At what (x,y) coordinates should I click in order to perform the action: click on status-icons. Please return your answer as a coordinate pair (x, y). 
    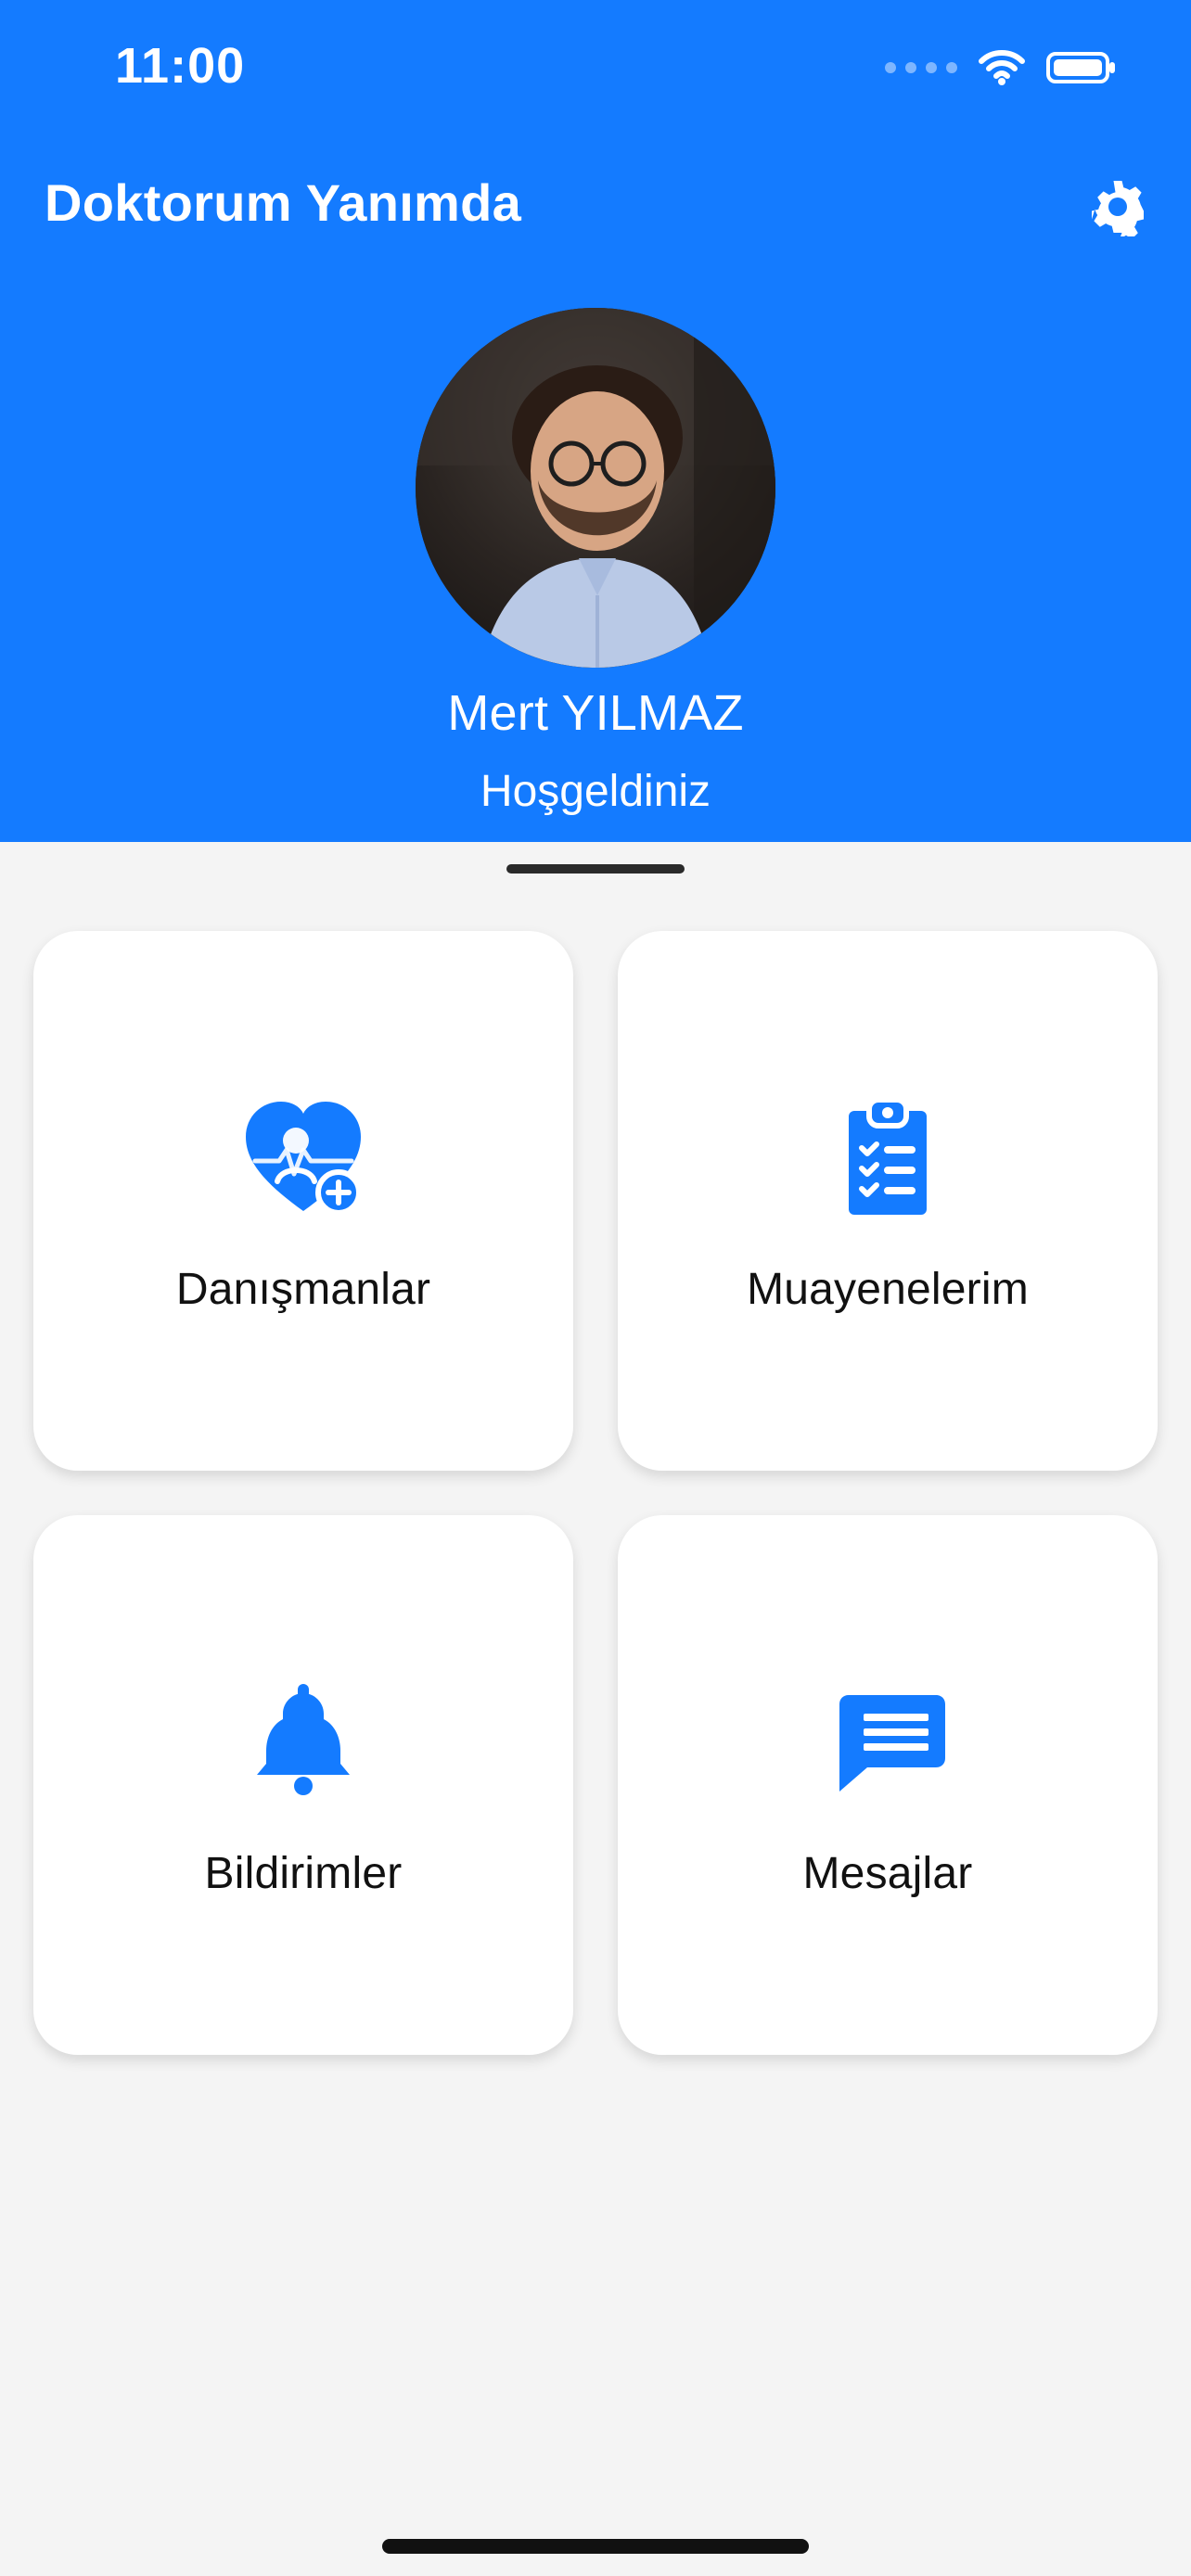
    Looking at the image, I should click on (1001, 67).